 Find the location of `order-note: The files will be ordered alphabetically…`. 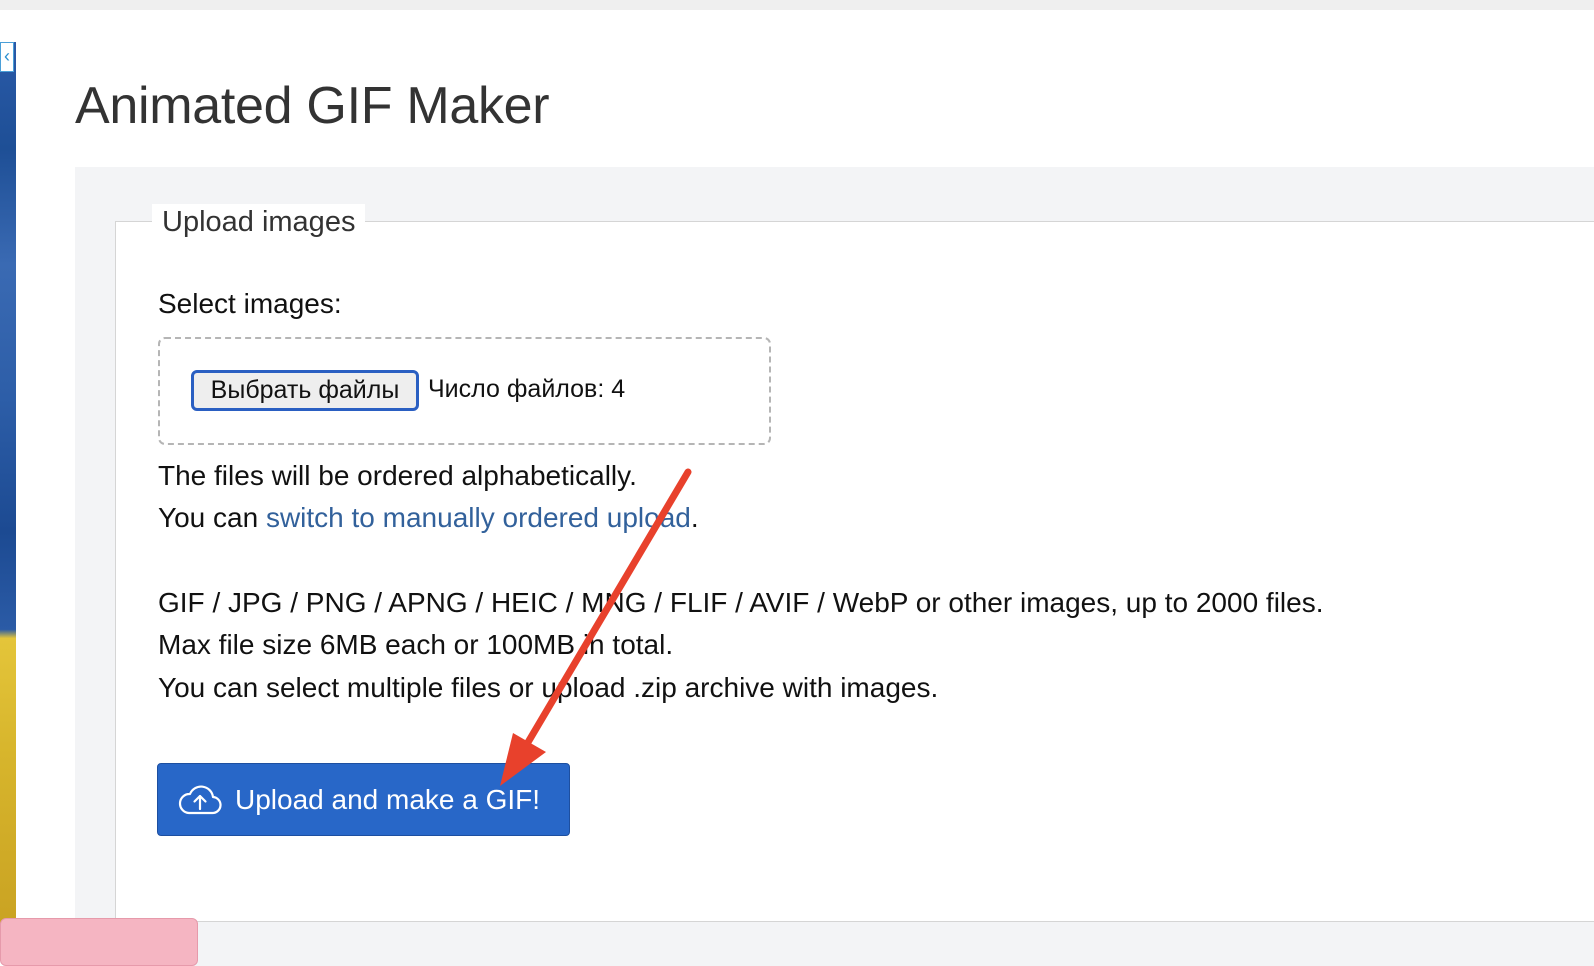

order-note: The files will be ordered alphabetically… is located at coordinates (397, 475).